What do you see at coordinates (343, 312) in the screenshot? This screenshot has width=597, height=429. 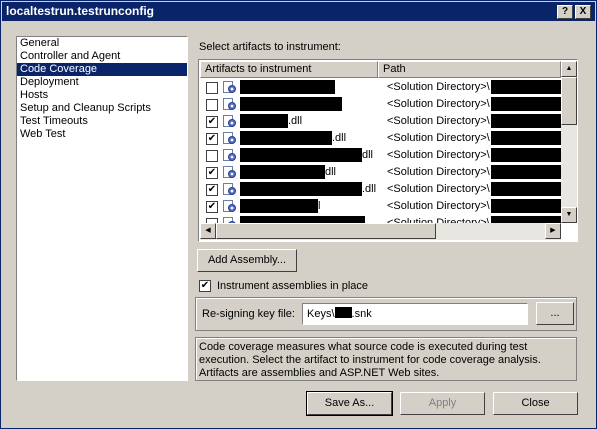 I see `redacted-text` at bounding box center [343, 312].